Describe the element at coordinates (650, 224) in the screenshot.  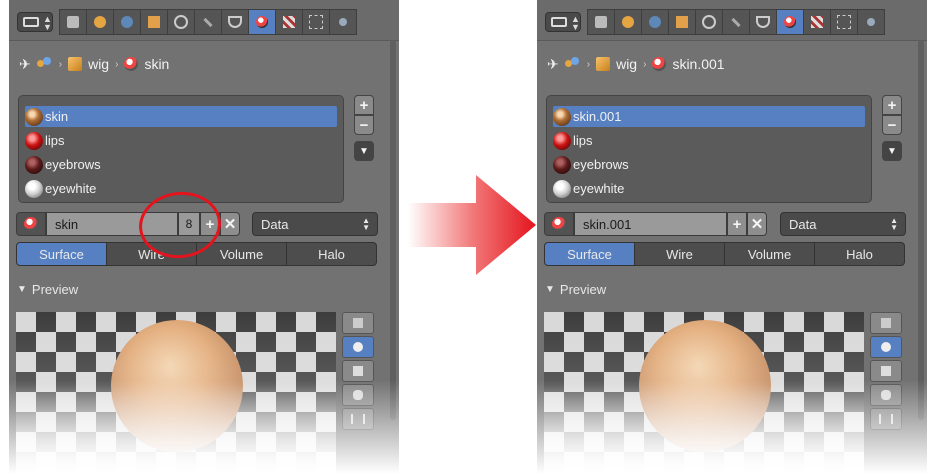
I see `material-name-field: skin.001` at that location.